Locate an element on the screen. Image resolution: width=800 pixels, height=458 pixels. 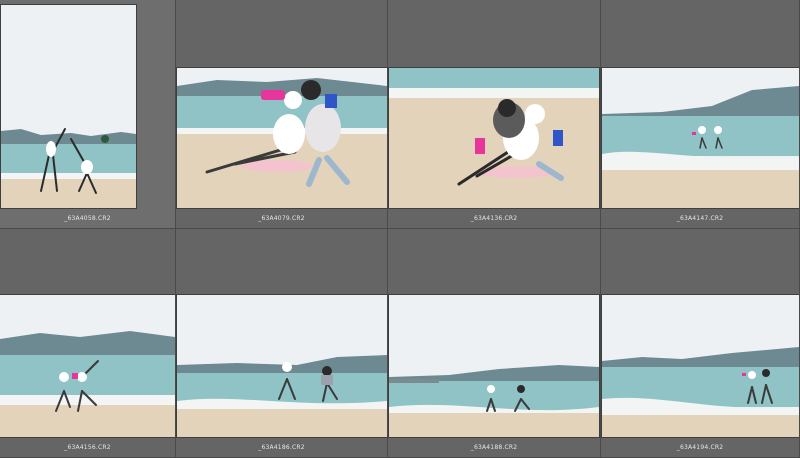
filename-label: _63A4058.CR2 is located at coordinates (87, 218).